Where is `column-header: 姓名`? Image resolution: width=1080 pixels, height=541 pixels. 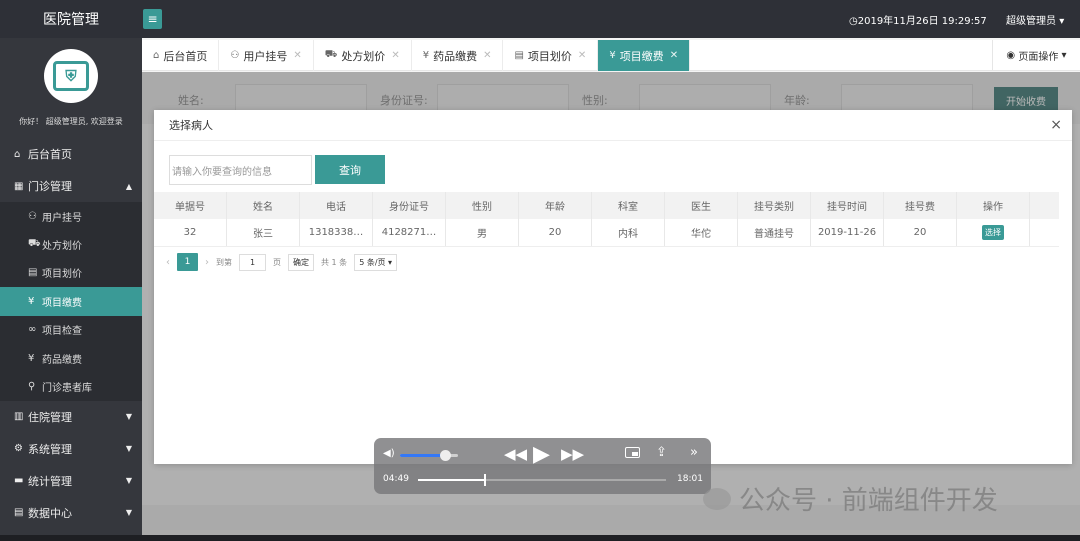
column-header: 姓名 is located at coordinates (263, 205).